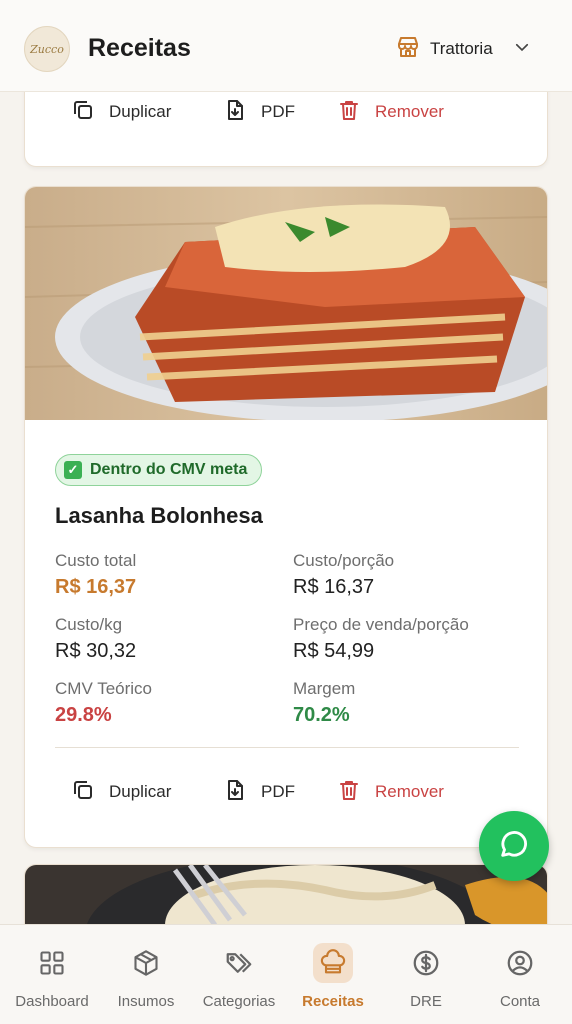 Image resolution: width=572 pixels, height=1024 pixels. Describe the element at coordinates (159, 515) in the screenshot. I see `recipe-name: Lasanha Bolonhesa` at that location.